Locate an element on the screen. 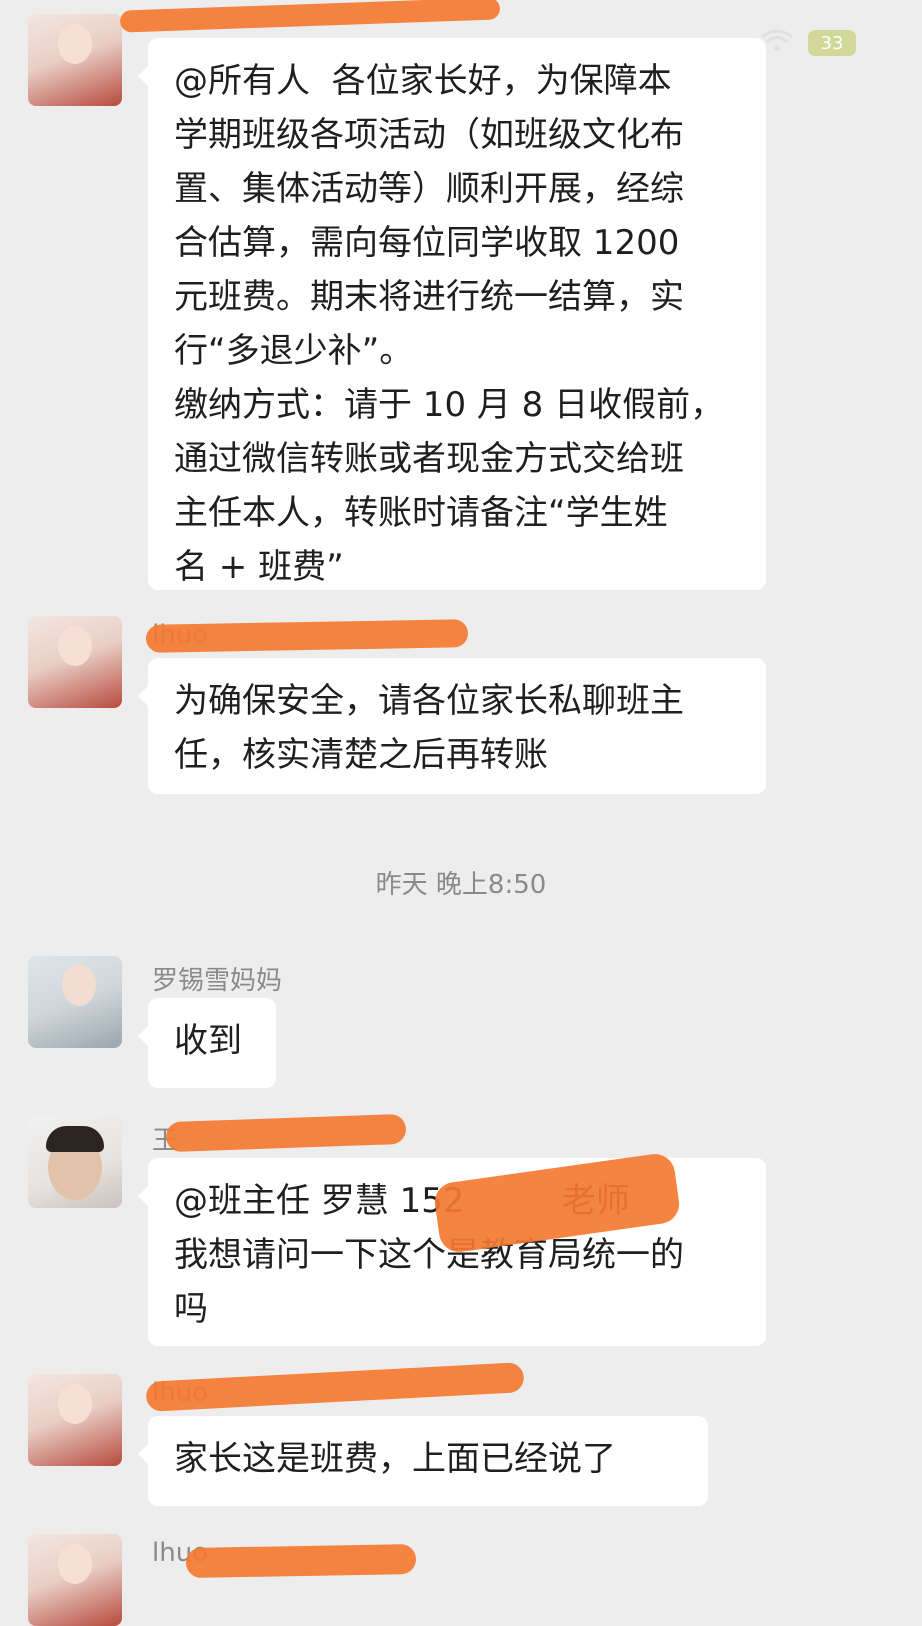  battery-icon: 33 is located at coordinates (832, 43).